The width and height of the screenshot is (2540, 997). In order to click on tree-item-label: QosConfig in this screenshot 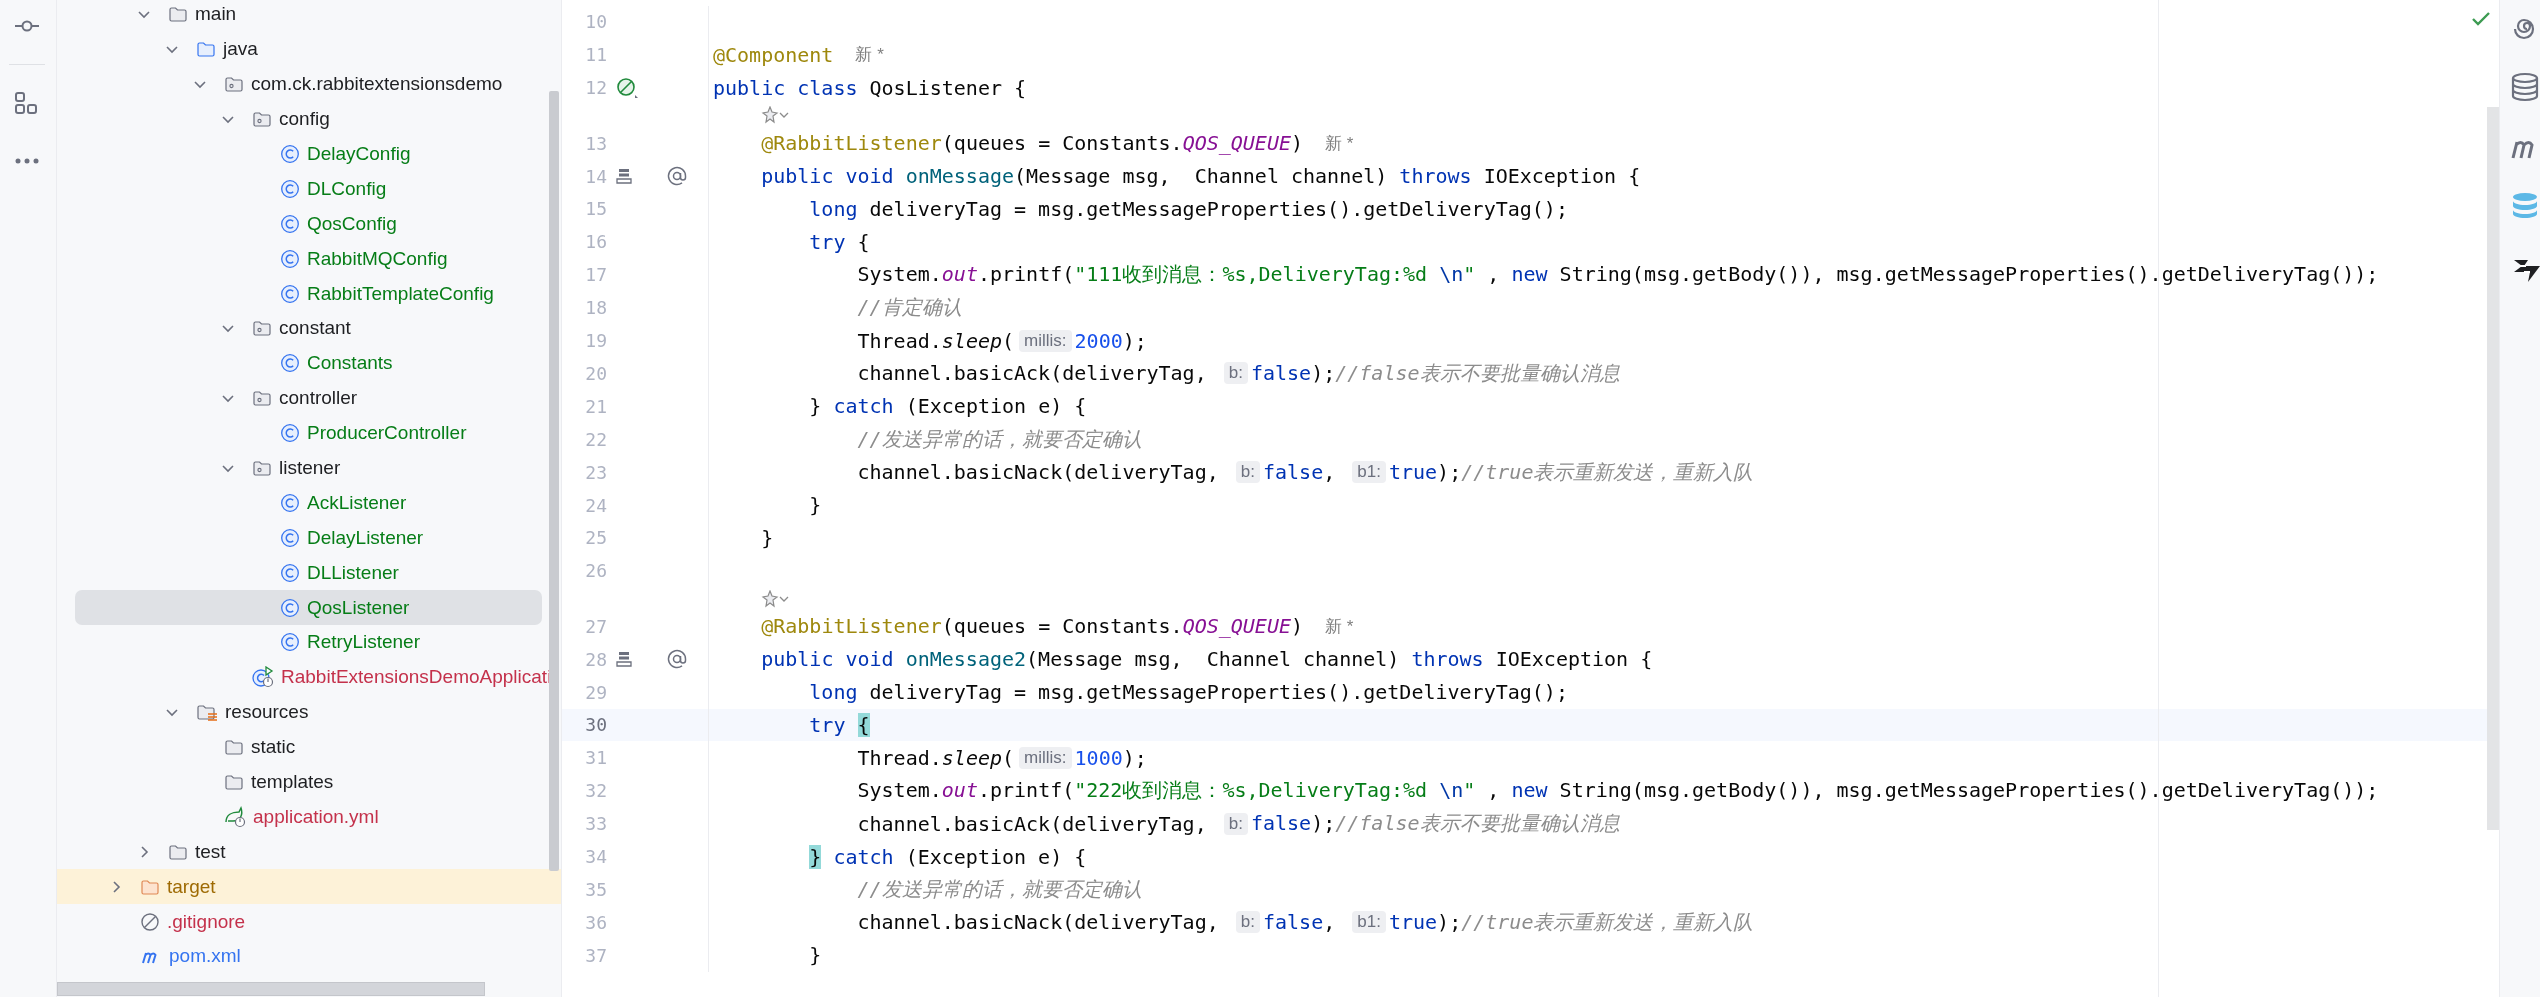, I will do `click(352, 223)`.